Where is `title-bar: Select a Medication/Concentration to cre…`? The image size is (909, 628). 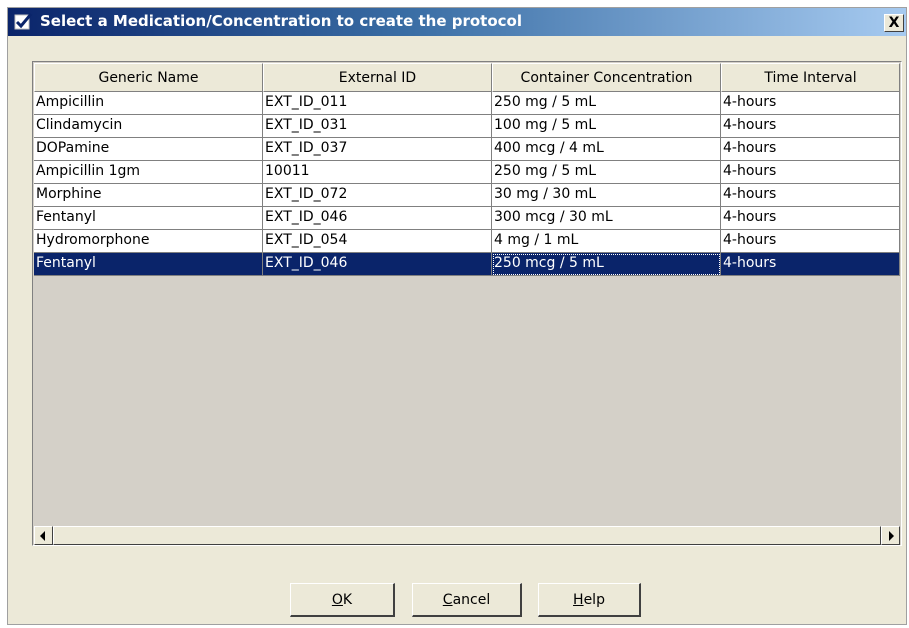 title-bar: Select a Medication/Concentration to cre… is located at coordinates (457, 22).